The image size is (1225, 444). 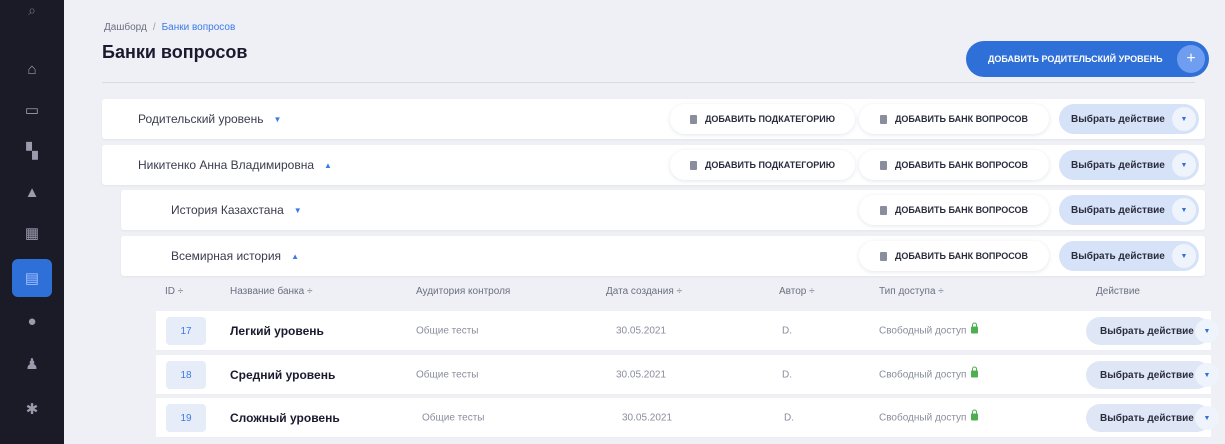 What do you see at coordinates (32, 278) in the screenshot?
I see `question-bank-icon: ▤` at bounding box center [32, 278].